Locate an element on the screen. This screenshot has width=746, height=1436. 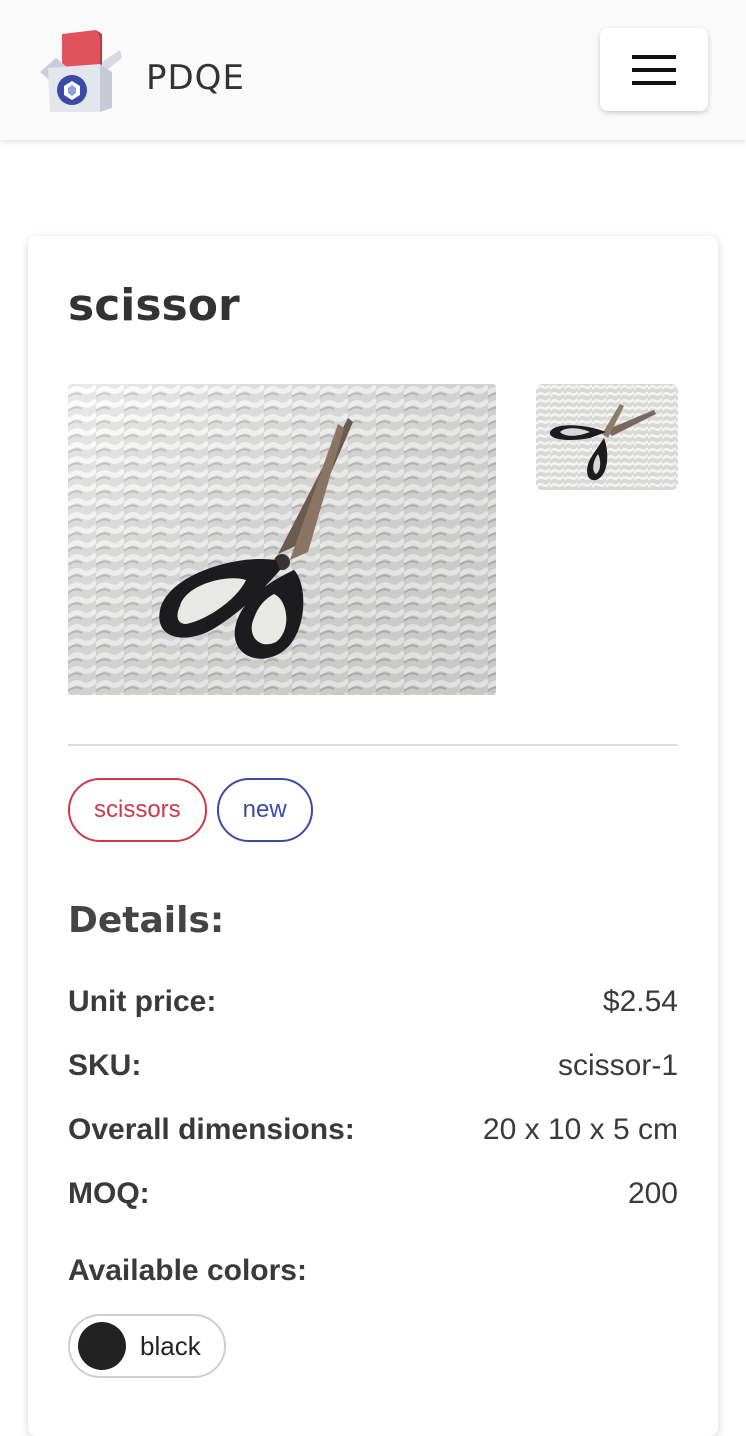
pdqe-logo-icon is located at coordinates (80, 71).